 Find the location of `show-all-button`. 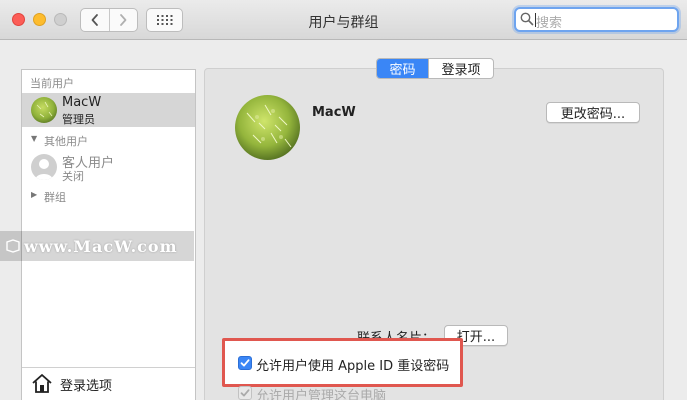

show-all-button is located at coordinates (164, 20).